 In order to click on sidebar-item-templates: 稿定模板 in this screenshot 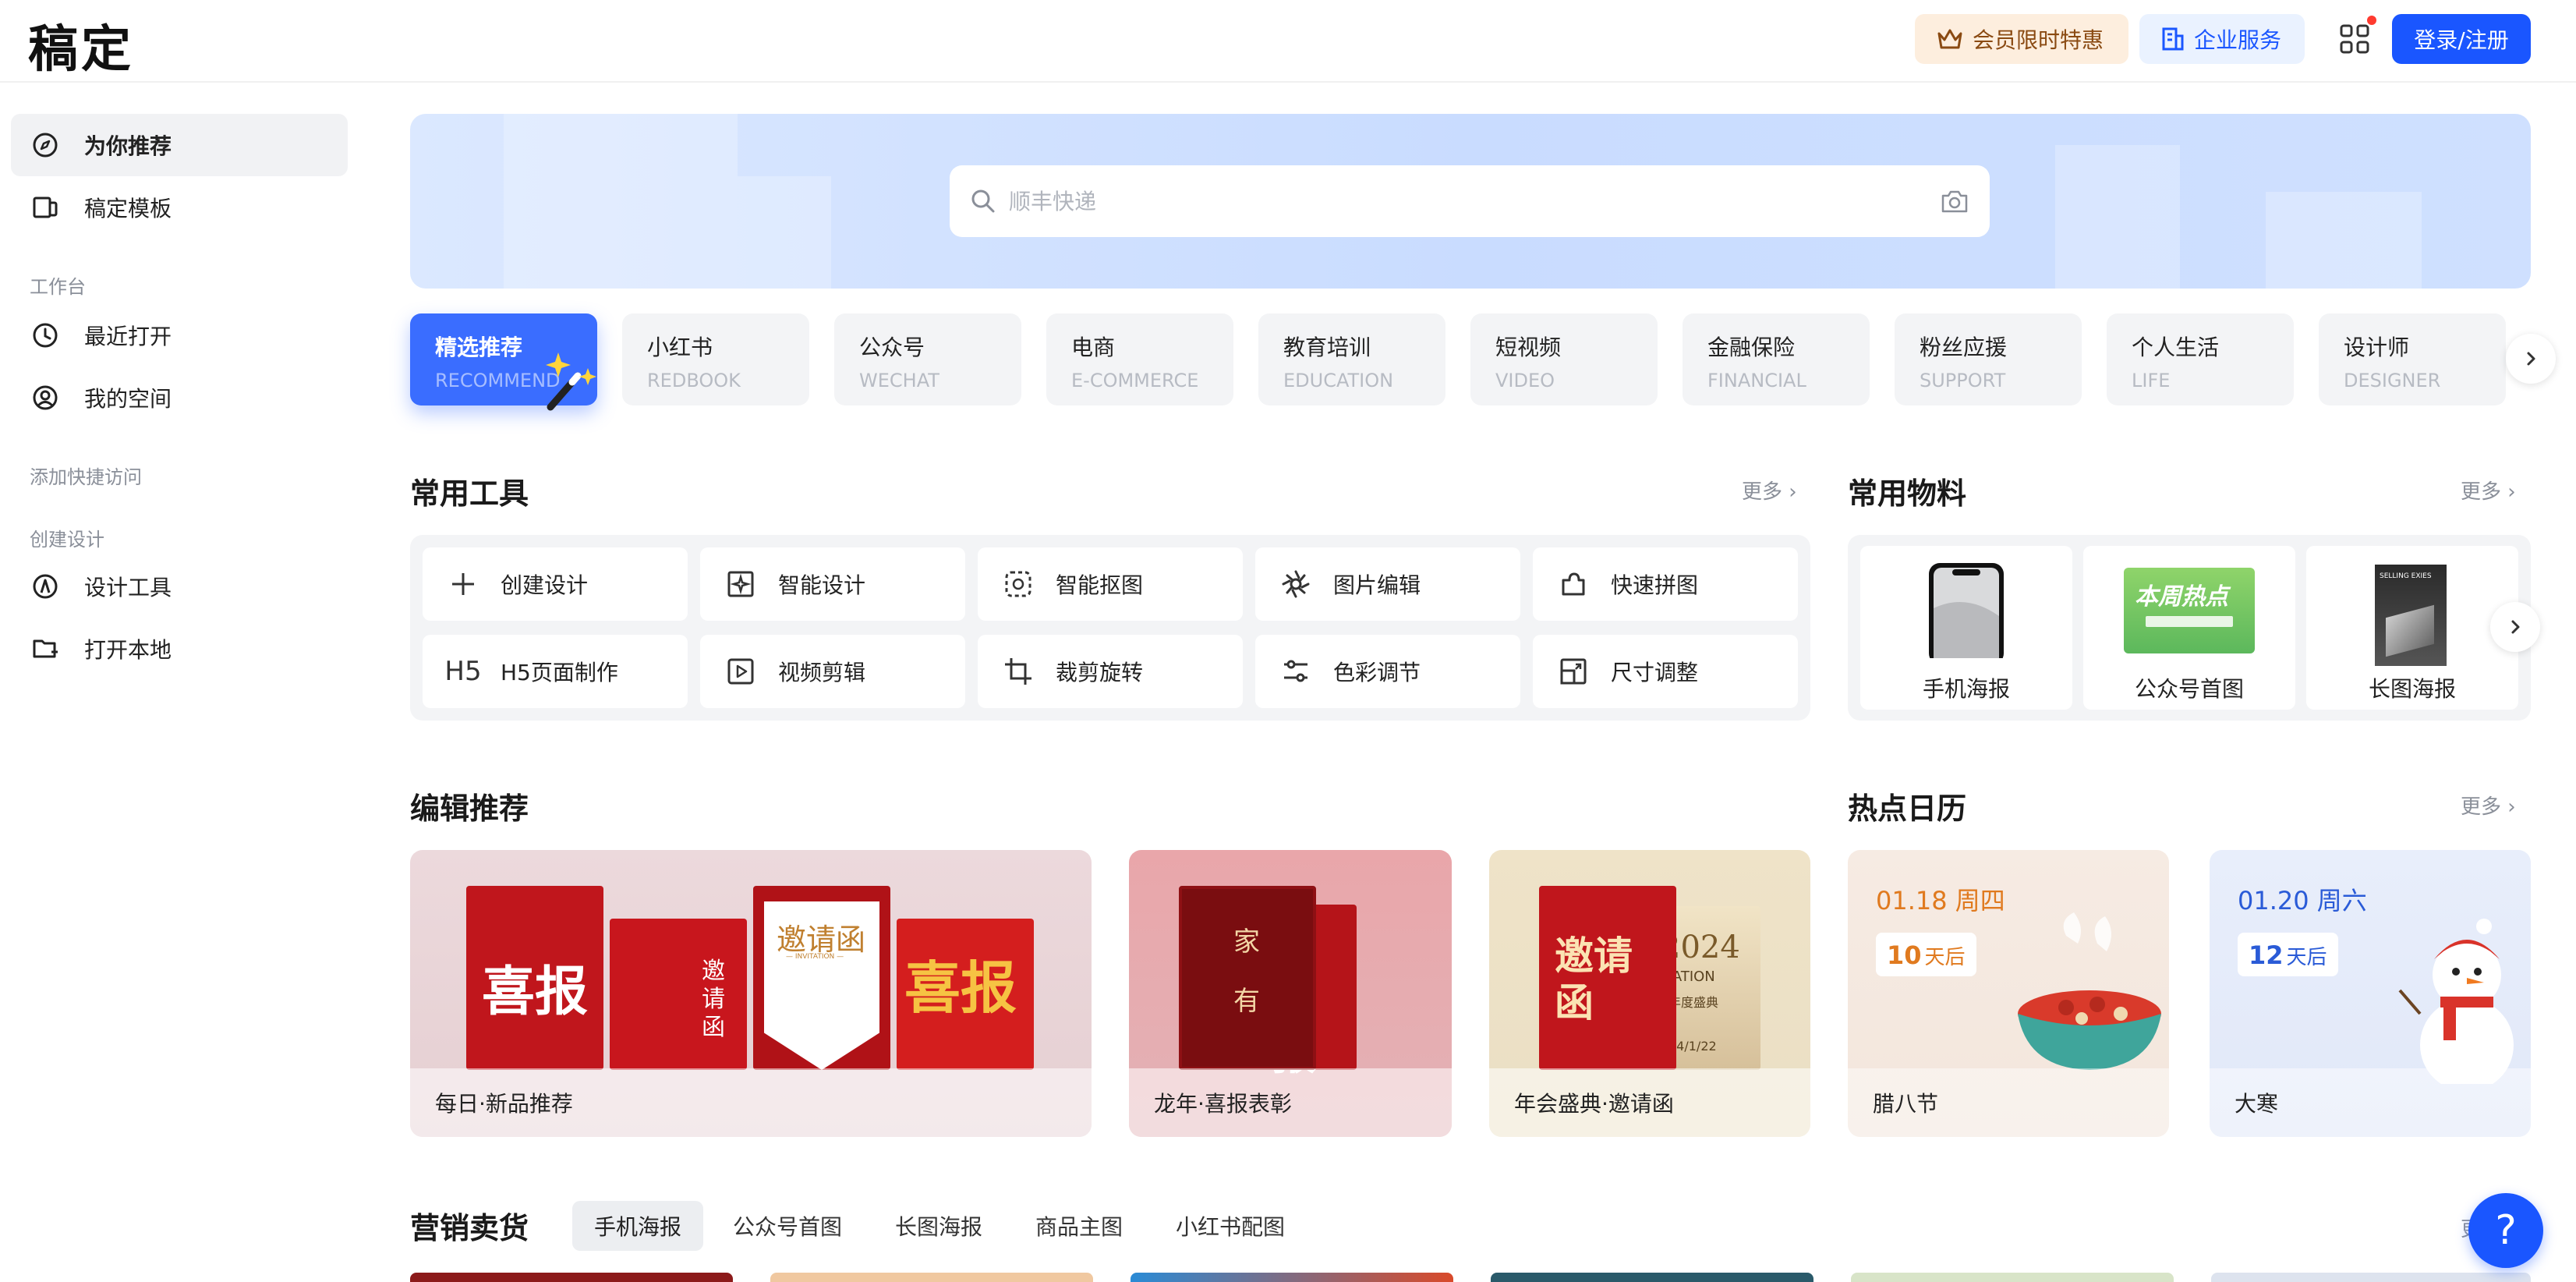, I will do `click(179, 207)`.